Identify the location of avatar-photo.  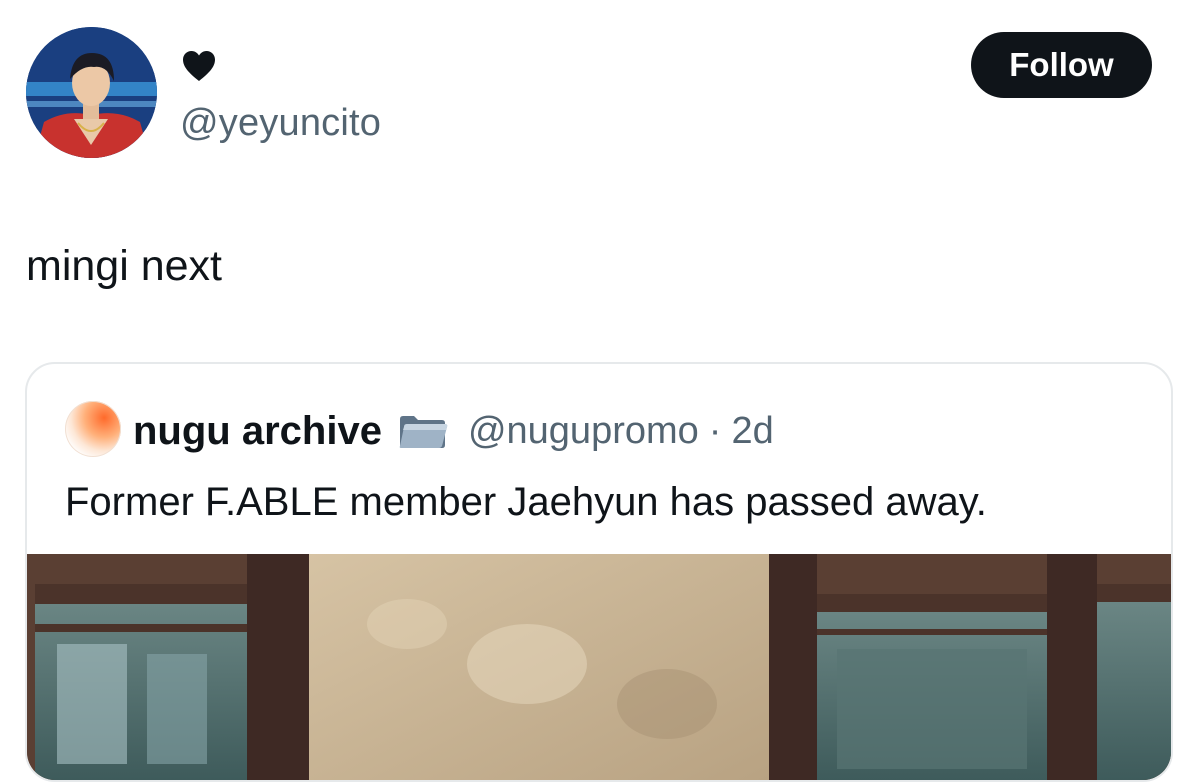
(91, 92).